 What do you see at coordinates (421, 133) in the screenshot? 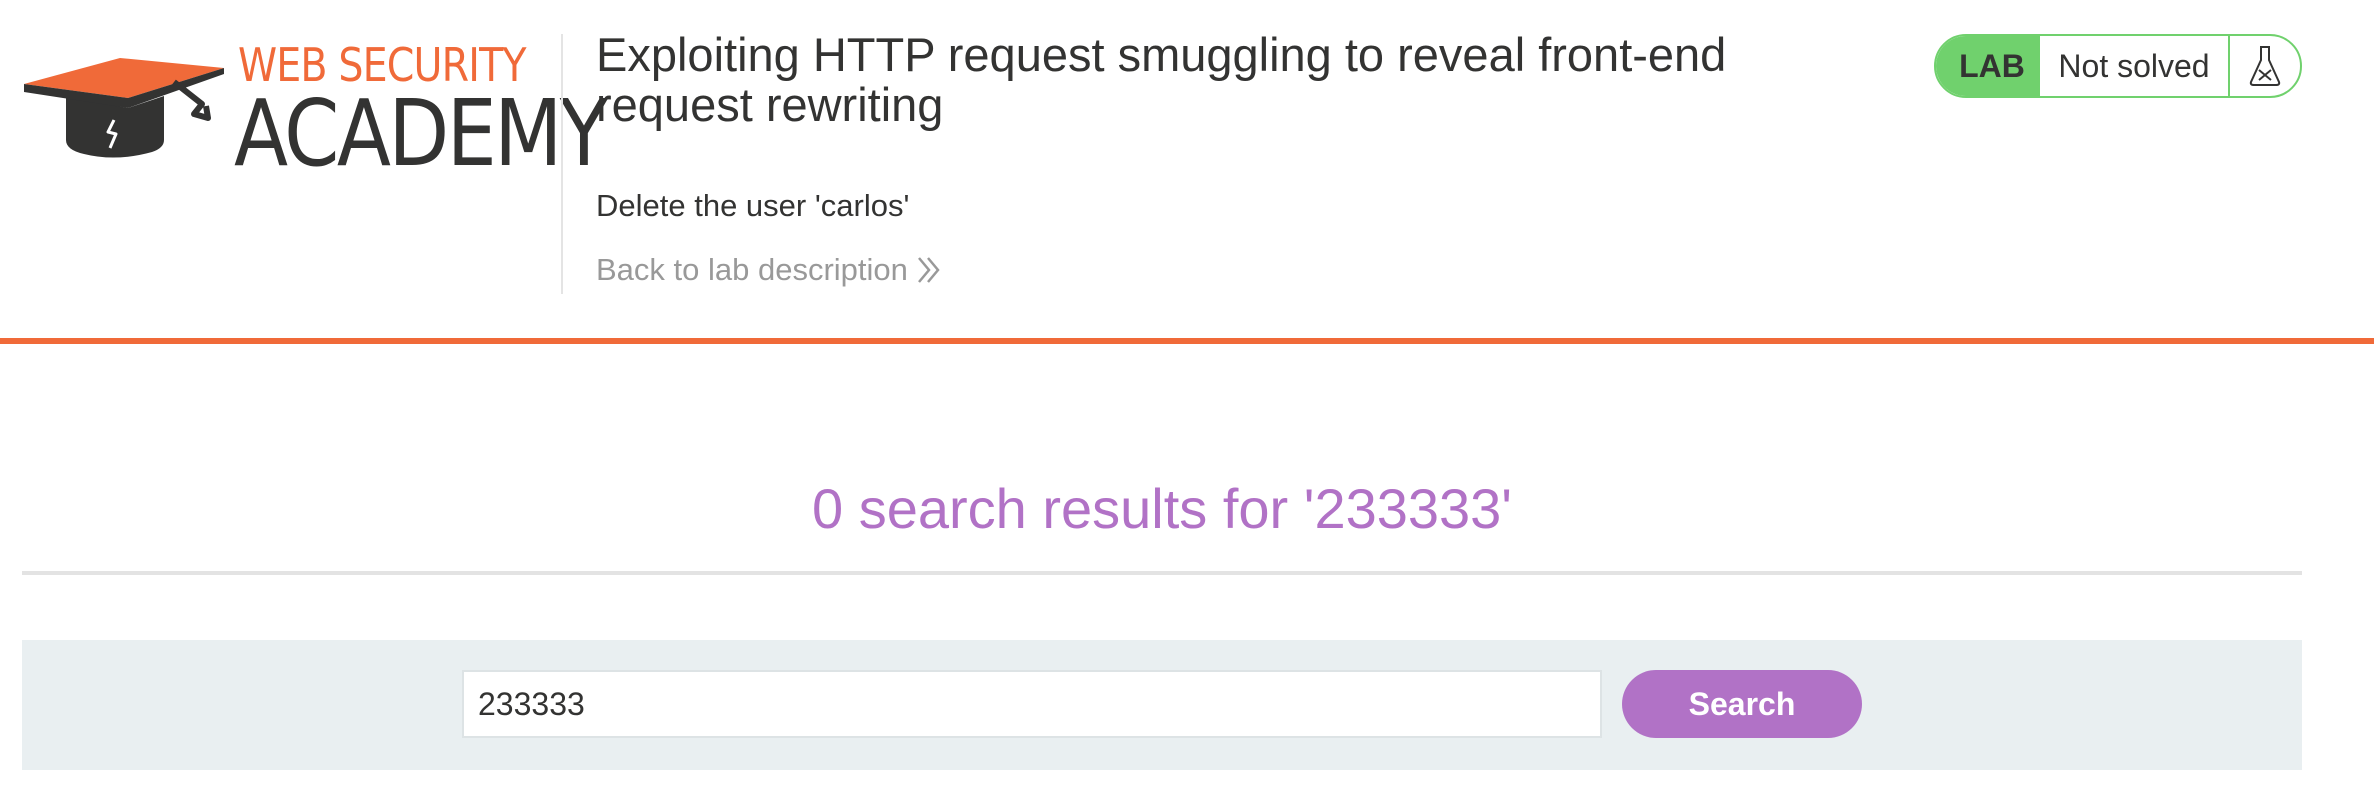
I see `logo-line2: ACADEMY` at bounding box center [421, 133].